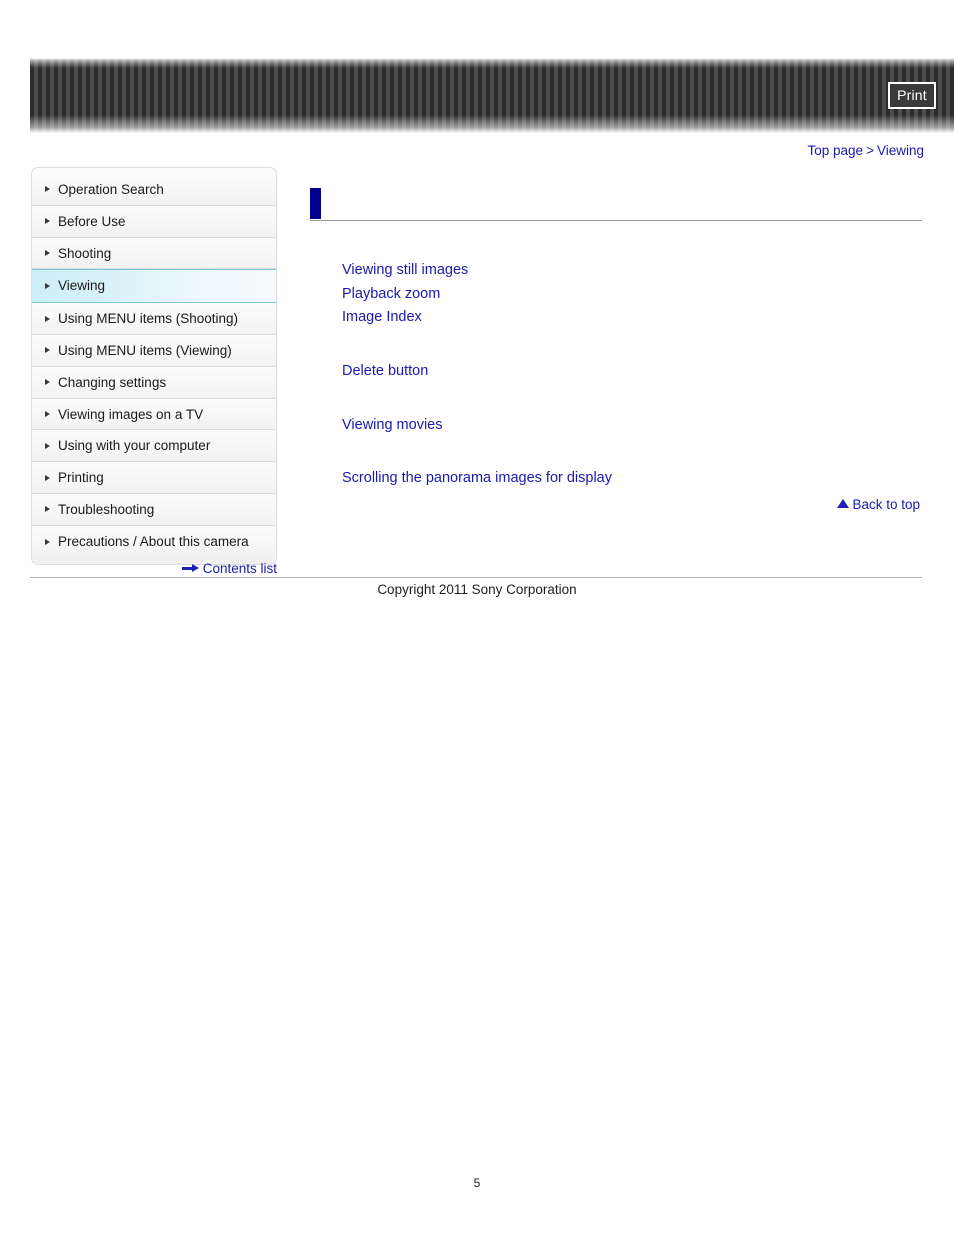 This screenshot has height=1235, width=954. I want to click on sidebar-item-operation-search: Operation Search, so click(154, 190).